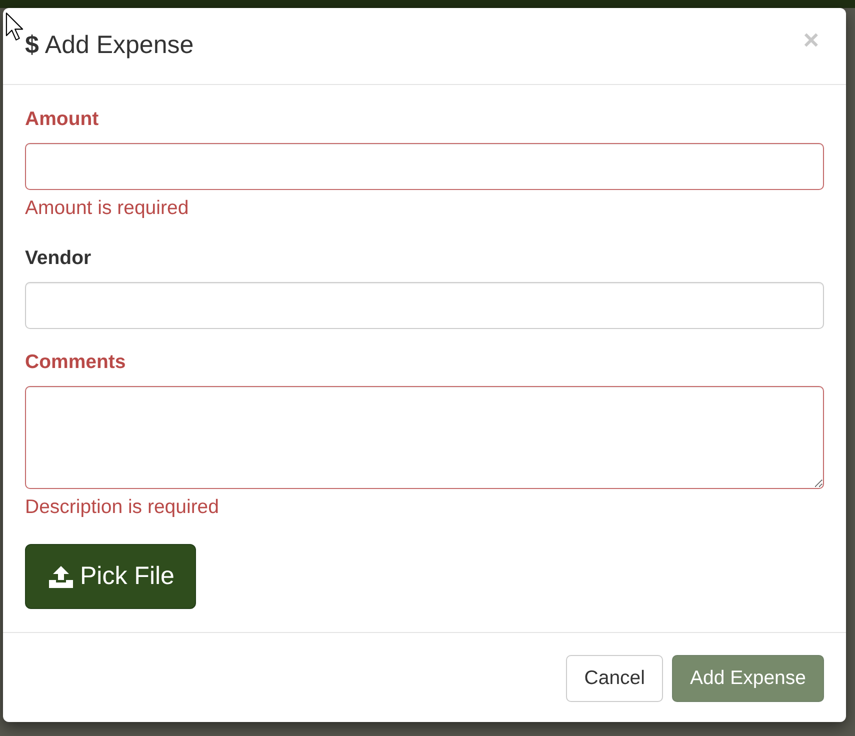  Describe the element at coordinates (75, 362) in the screenshot. I see `field-label: Comments` at that location.